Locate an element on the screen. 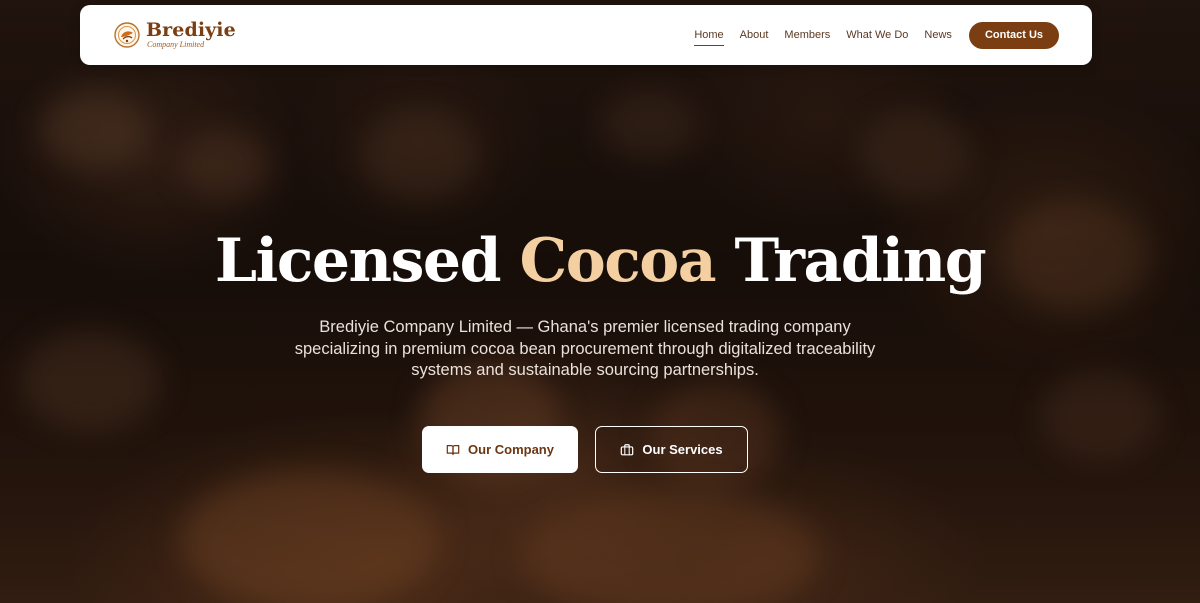 Image resolution: width=1200 pixels, height=603 pixels. cocoa-leaf-emblem-icon is located at coordinates (127, 35).